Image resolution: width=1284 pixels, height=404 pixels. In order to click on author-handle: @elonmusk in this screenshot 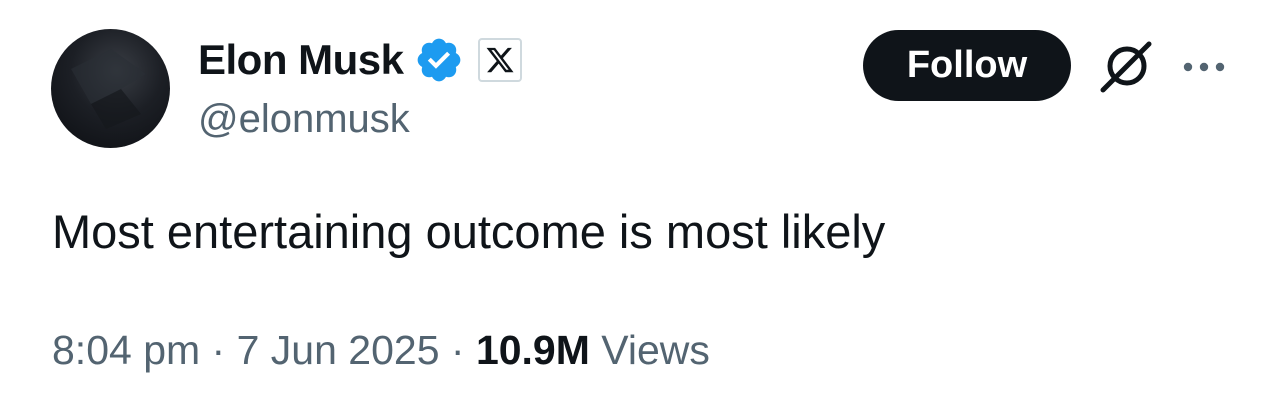, I will do `click(360, 119)`.